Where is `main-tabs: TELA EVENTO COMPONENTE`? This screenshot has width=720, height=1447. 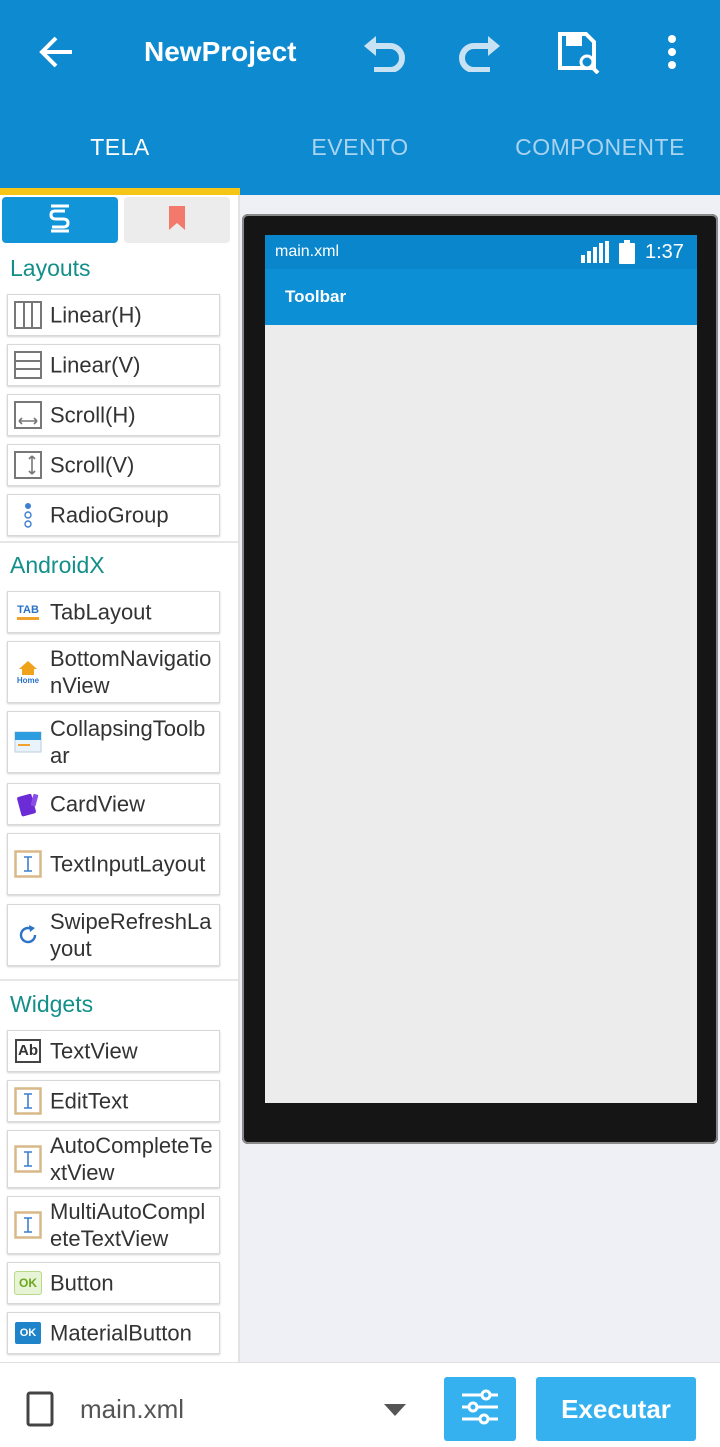 main-tabs: TELA EVENTO COMPONENTE is located at coordinates (360, 150).